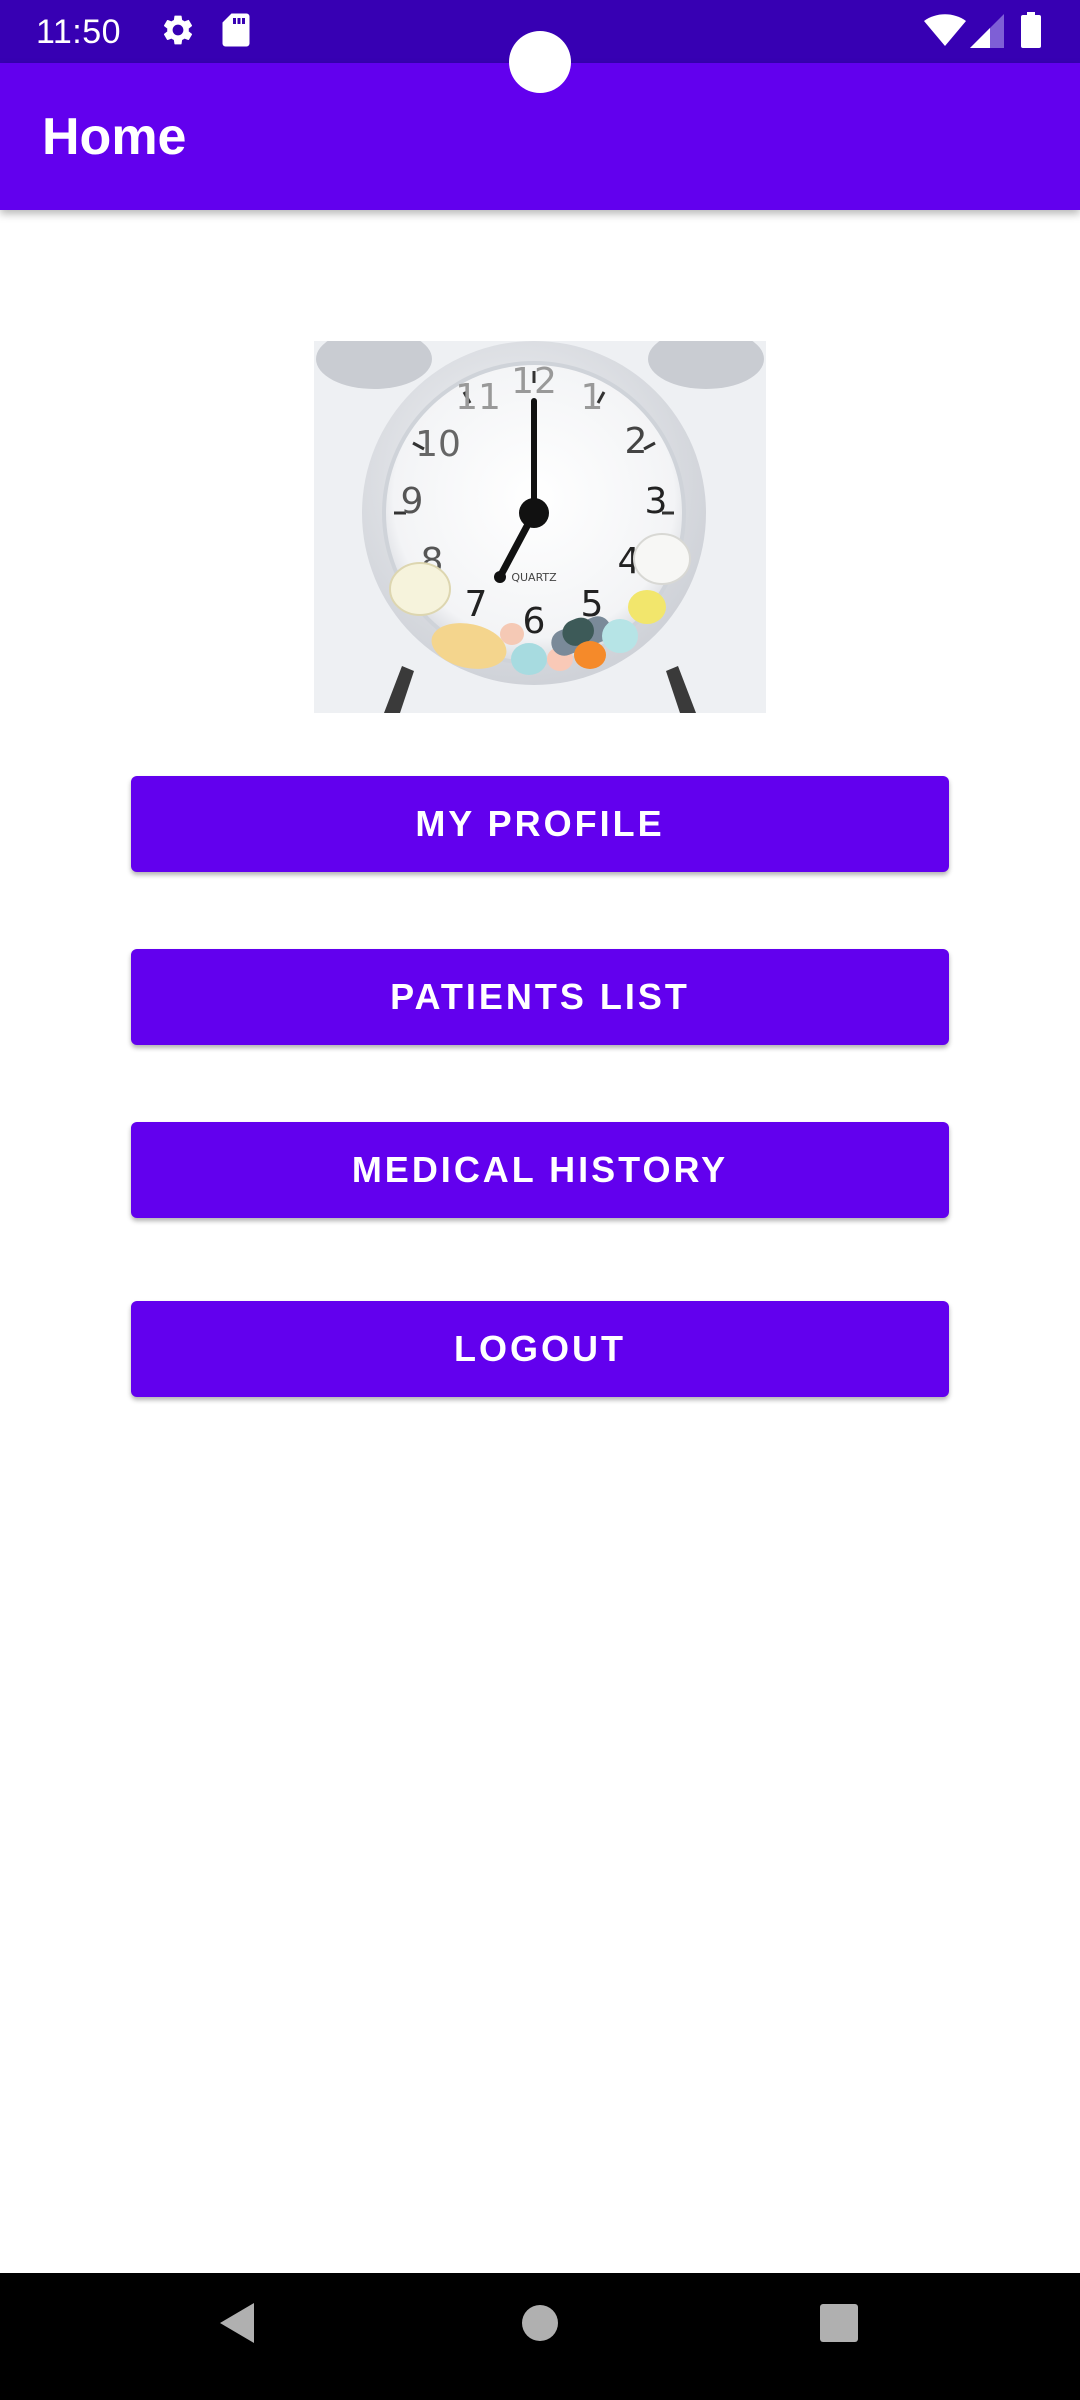  What do you see at coordinates (592, 397) in the screenshot?
I see `svg-text: 1` at bounding box center [592, 397].